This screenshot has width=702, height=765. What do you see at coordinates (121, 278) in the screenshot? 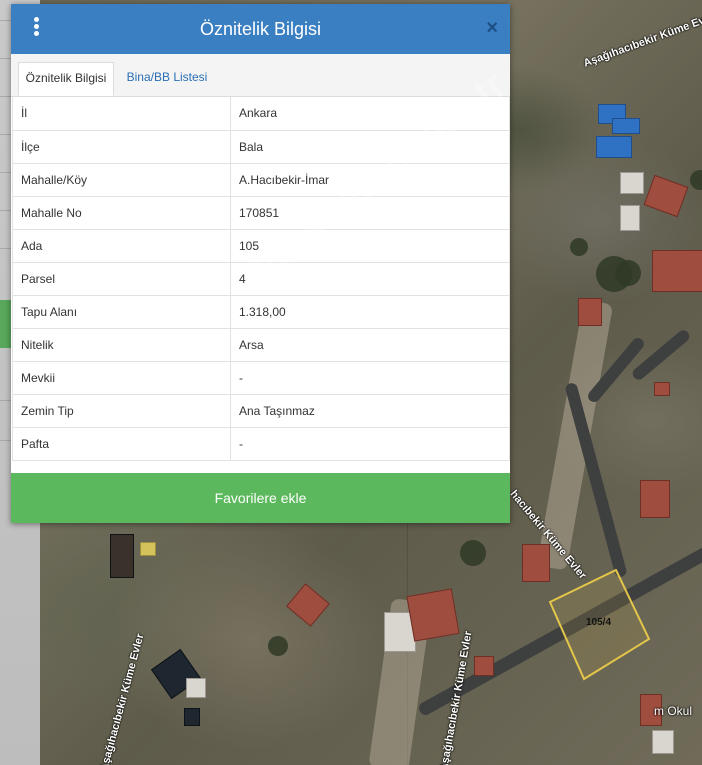
I see `attr-key: Parsel` at bounding box center [121, 278].